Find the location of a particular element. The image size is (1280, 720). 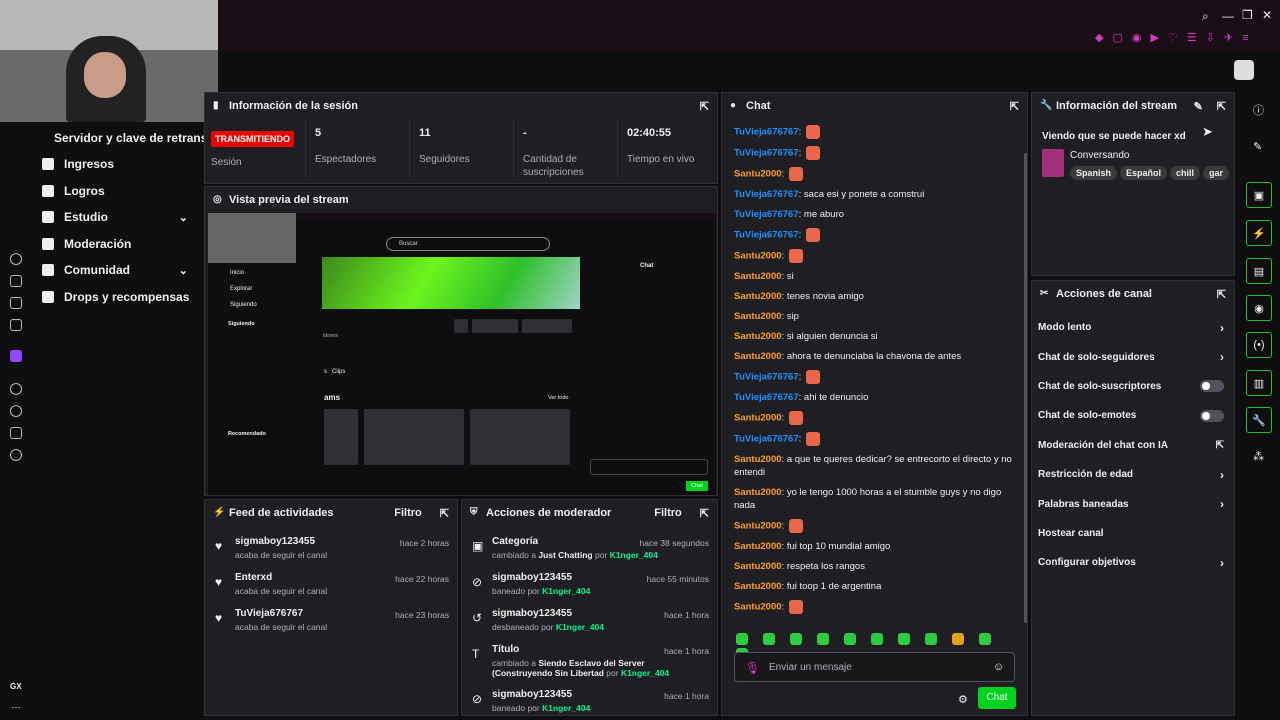

layout-icon: ▥ is located at coordinates (1259, 383).